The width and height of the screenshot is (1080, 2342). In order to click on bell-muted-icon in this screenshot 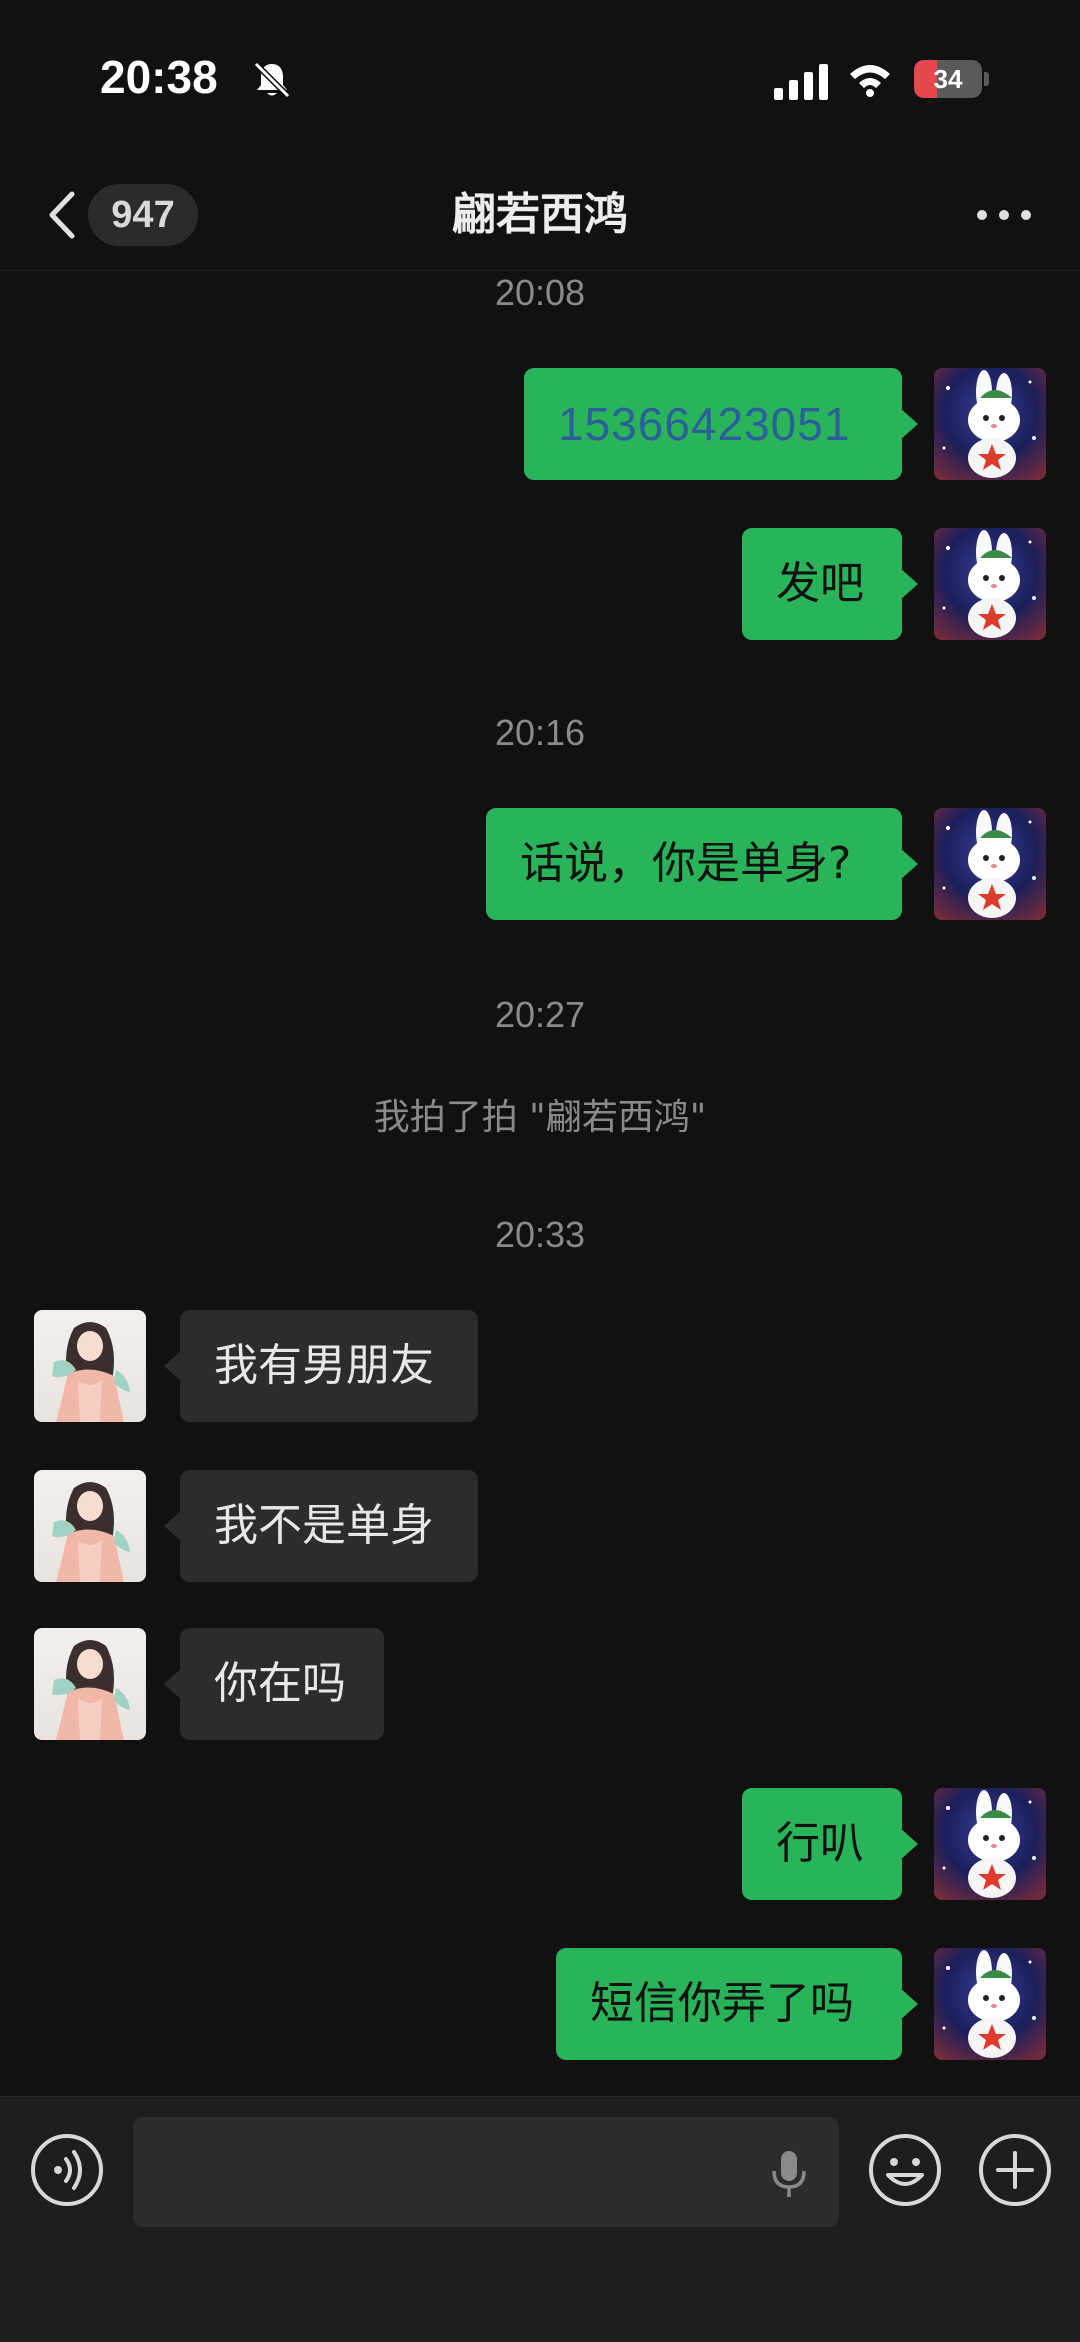, I will do `click(272, 80)`.